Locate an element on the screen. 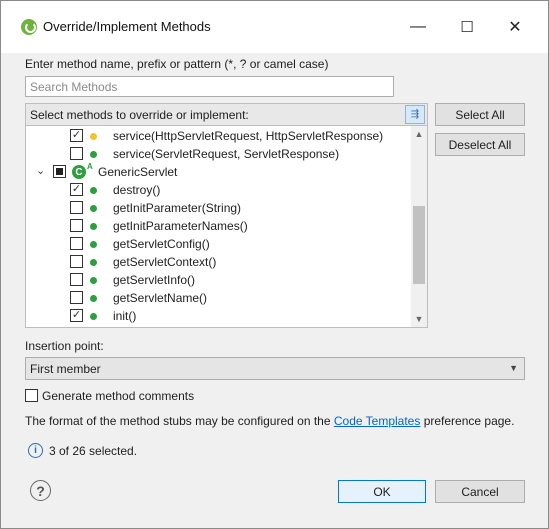  protected-method-icon is located at coordinates (93, 136).